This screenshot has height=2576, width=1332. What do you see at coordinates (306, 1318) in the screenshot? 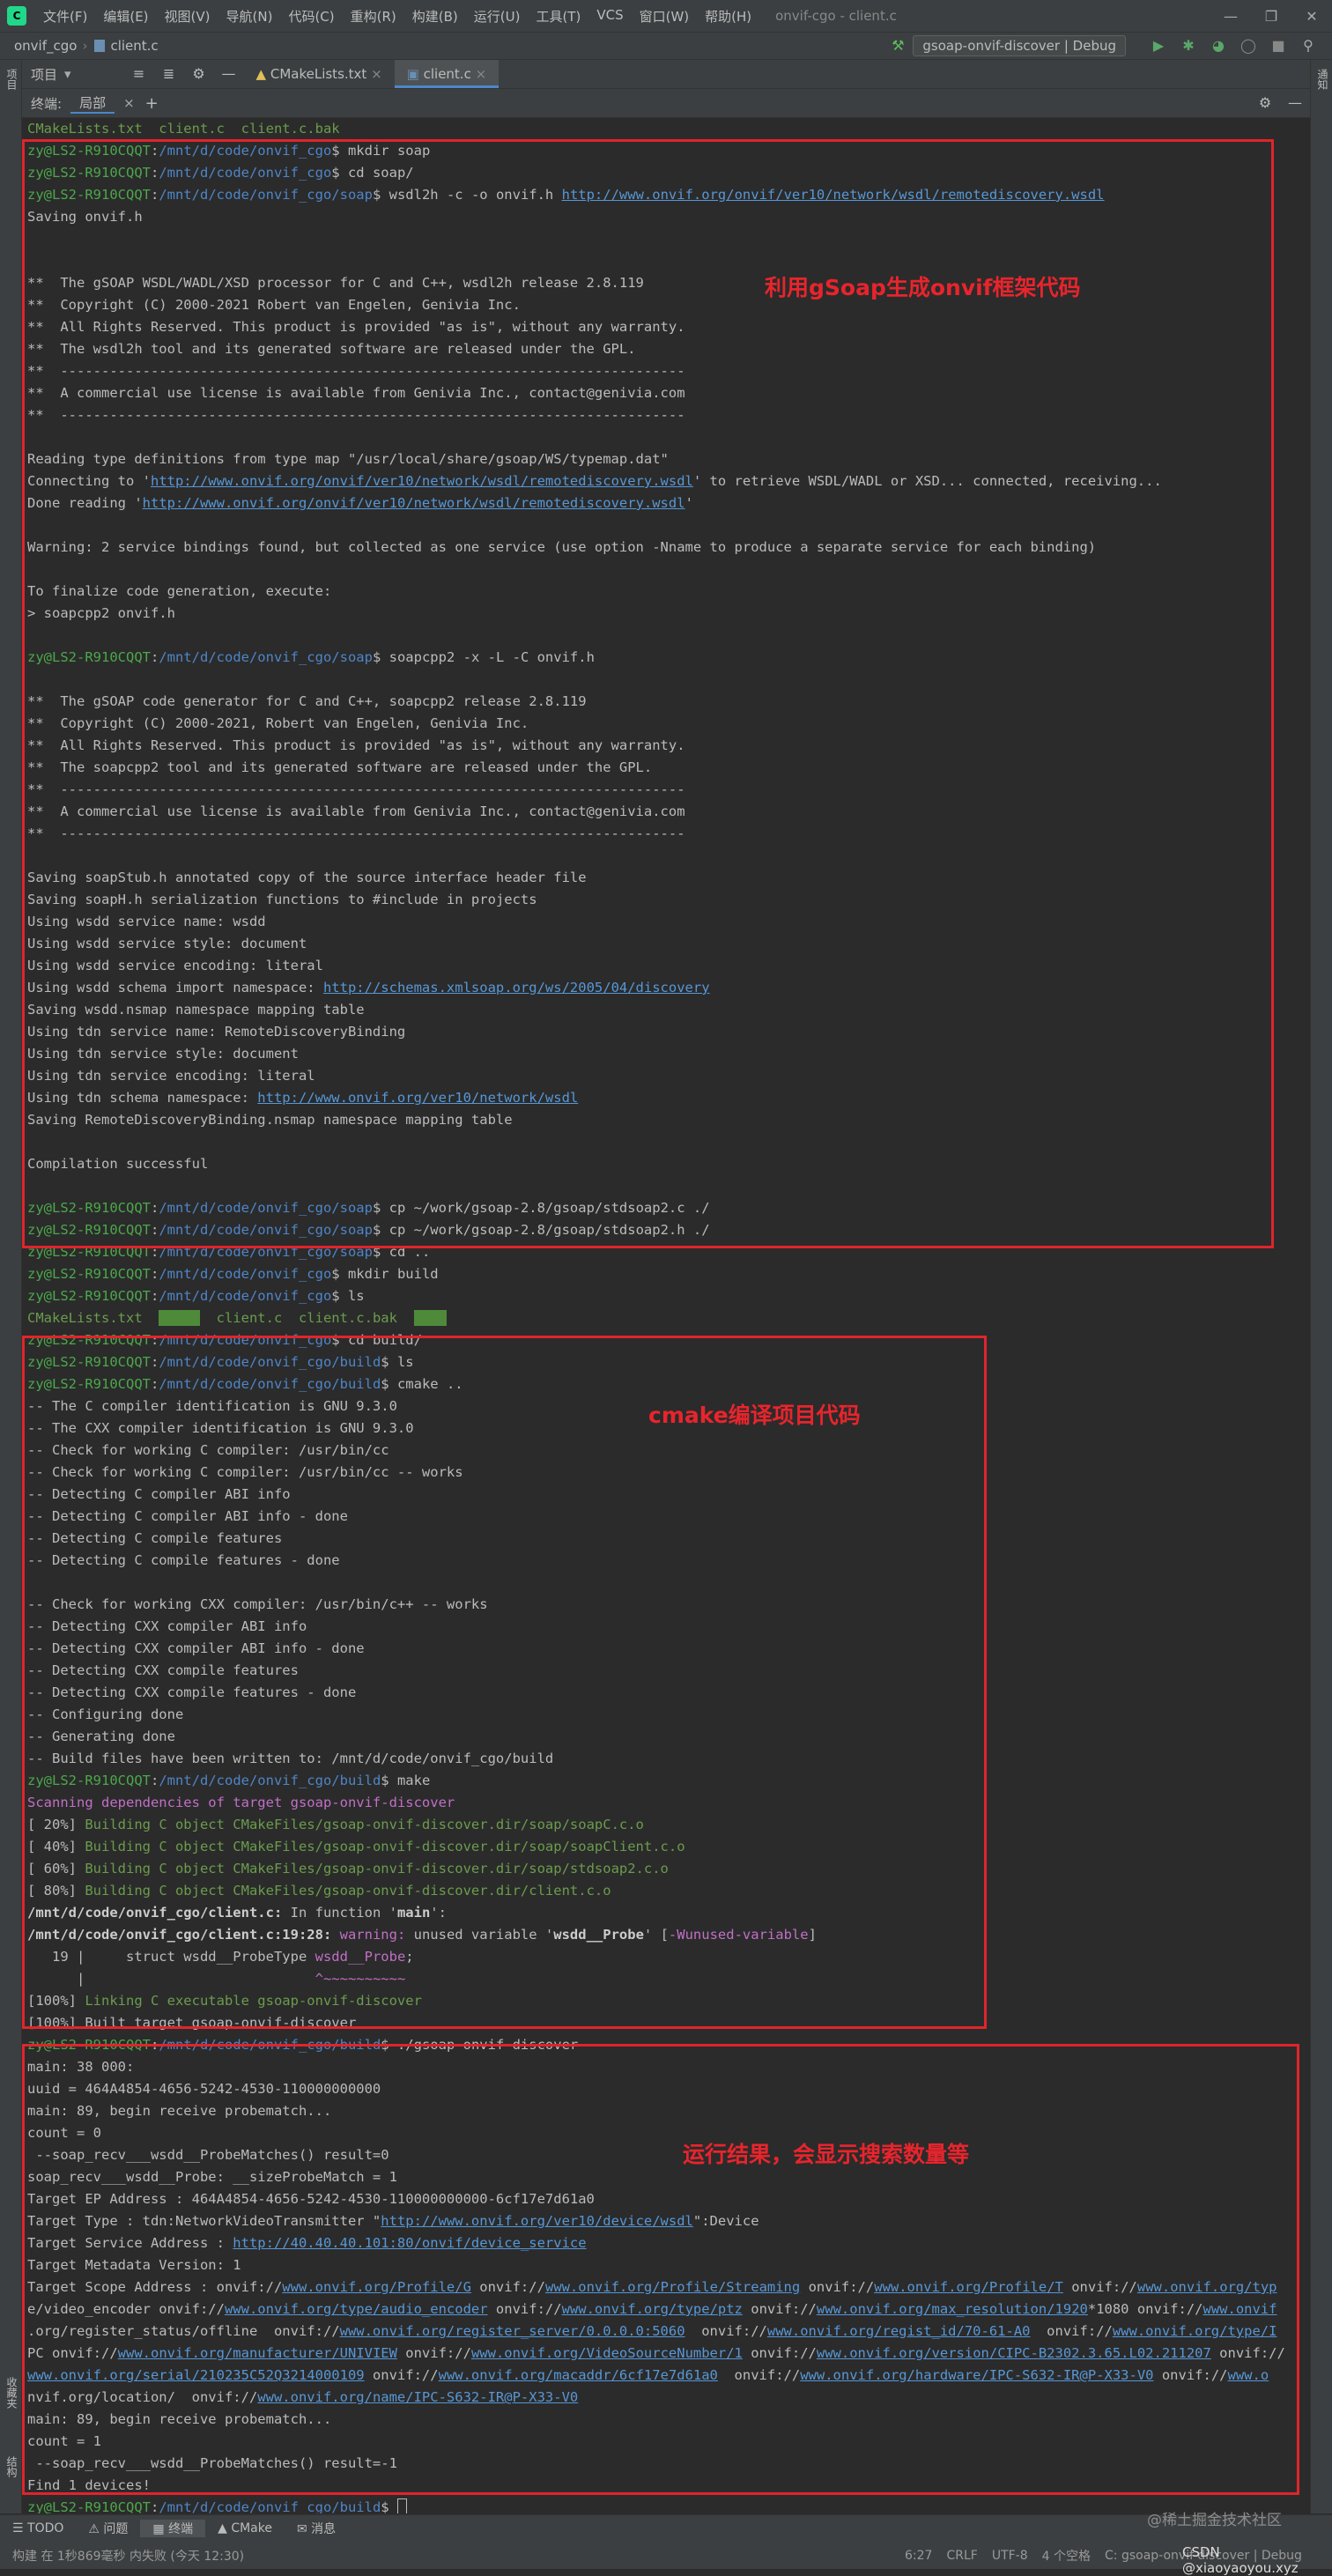
I see `terminal-text: client.c client.c.bak` at bounding box center [306, 1318].